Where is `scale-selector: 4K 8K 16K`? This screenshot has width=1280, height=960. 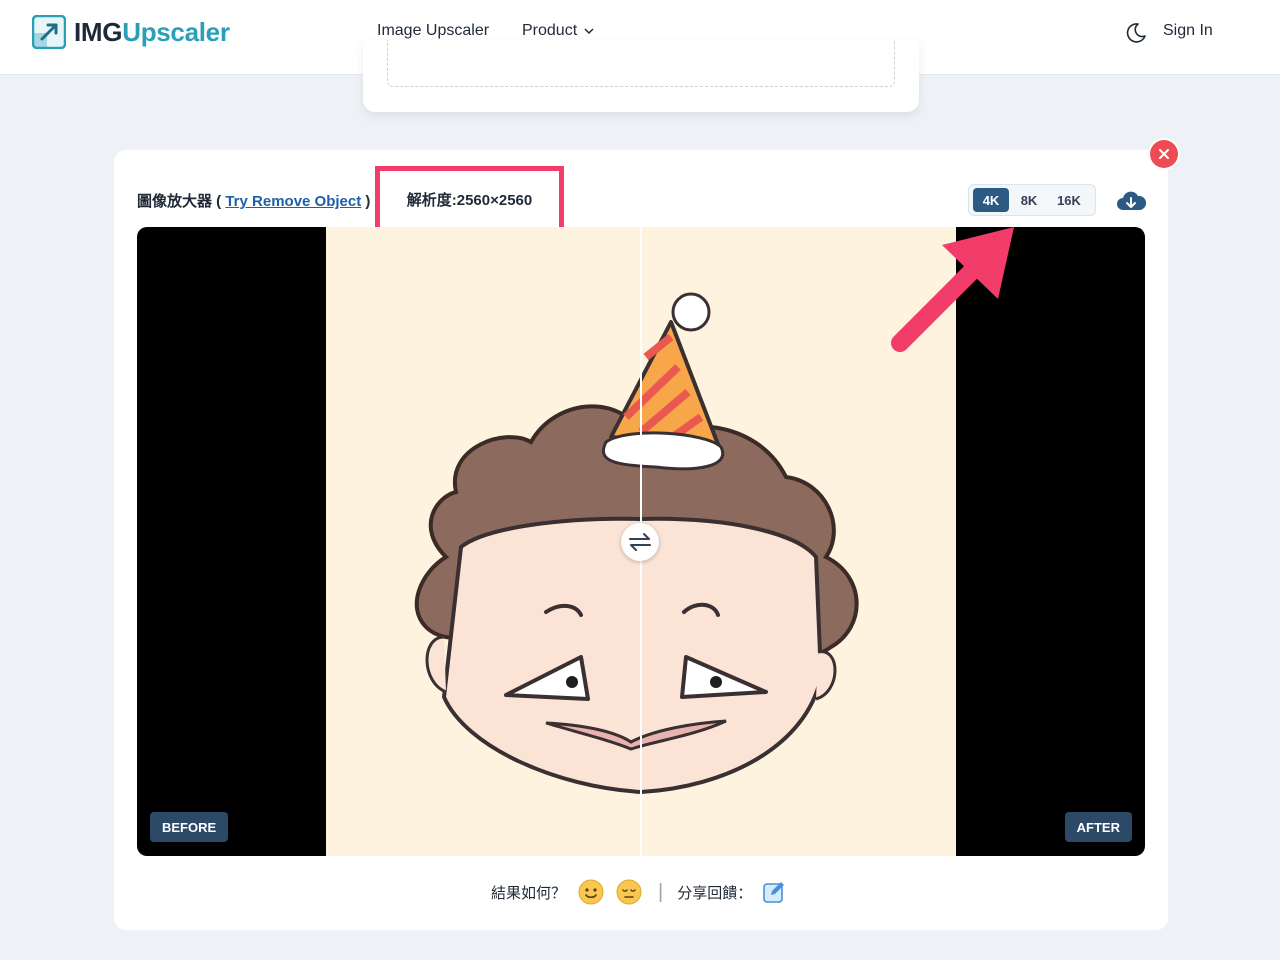 scale-selector: 4K 8K 16K is located at coordinates (1032, 200).